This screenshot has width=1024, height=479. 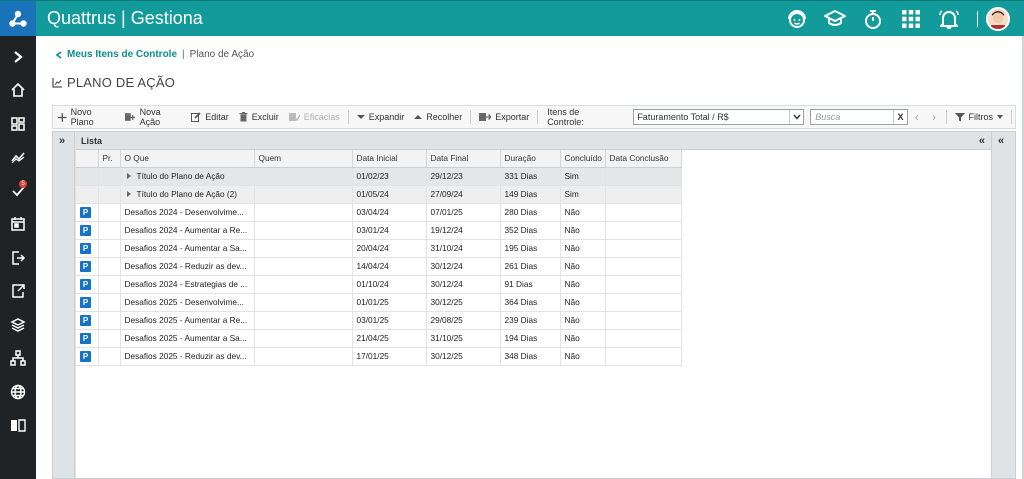 I want to click on sidebar-expand, so click(x=18, y=57).